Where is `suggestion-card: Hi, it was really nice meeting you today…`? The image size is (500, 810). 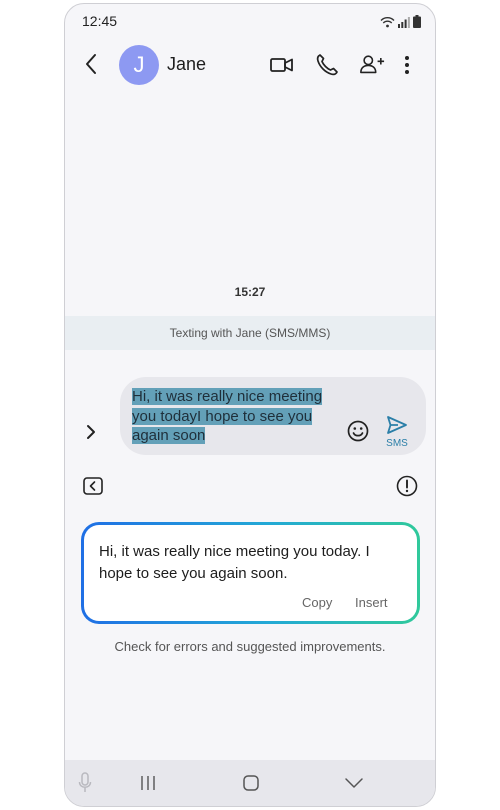
suggestion-card: Hi, it was really nice meeting you today… is located at coordinates (250, 573).